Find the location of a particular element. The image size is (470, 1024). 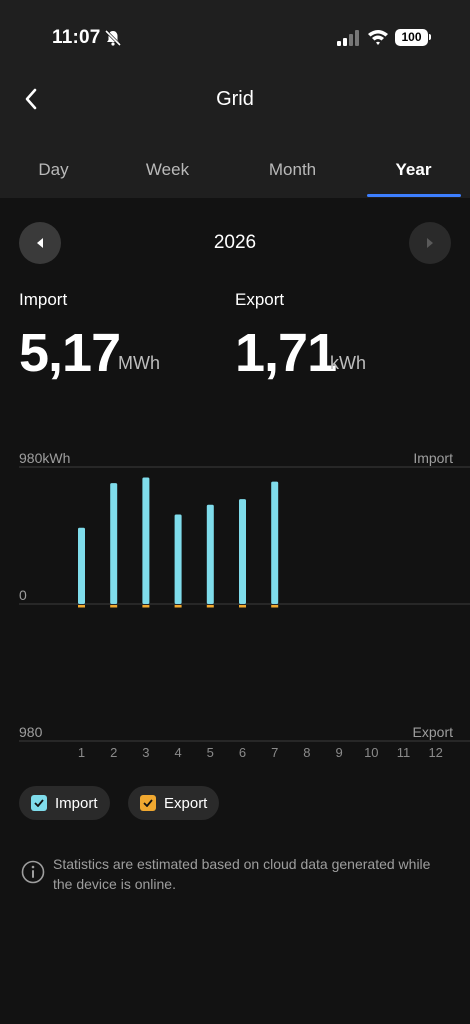

x-tick-label: 4 is located at coordinates (177, 752).